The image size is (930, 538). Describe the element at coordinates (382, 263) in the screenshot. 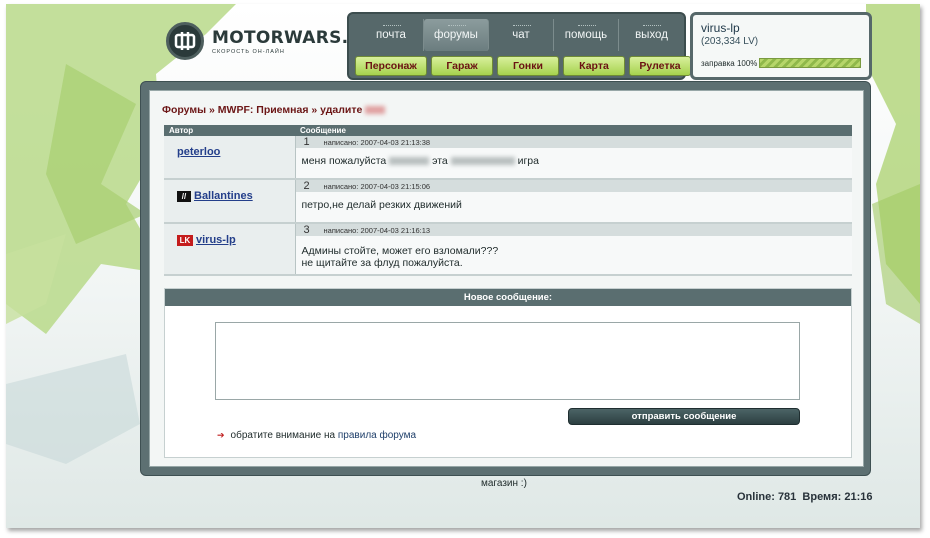

I see `post-text-line: не щитайте за флуд пожалуйста.` at that location.